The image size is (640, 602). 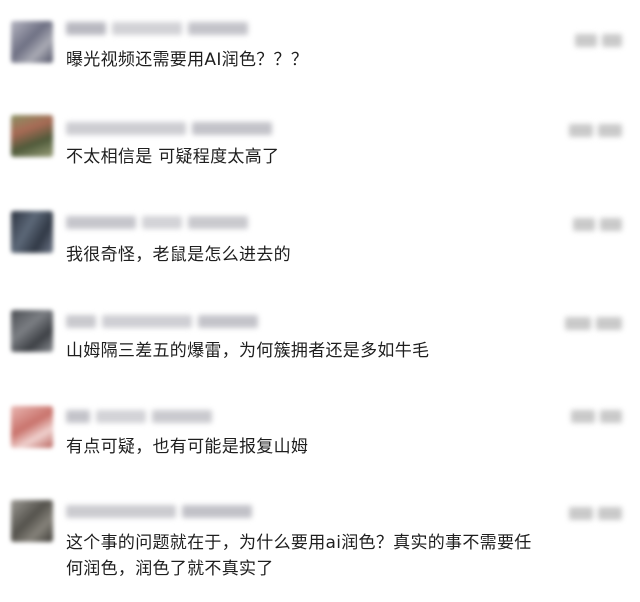 What do you see at coordinates (187, 447) in the screenshot?
I see `comment-text: 有点可疑，也有可能是报复山姆` at bounding box center [187, 447].